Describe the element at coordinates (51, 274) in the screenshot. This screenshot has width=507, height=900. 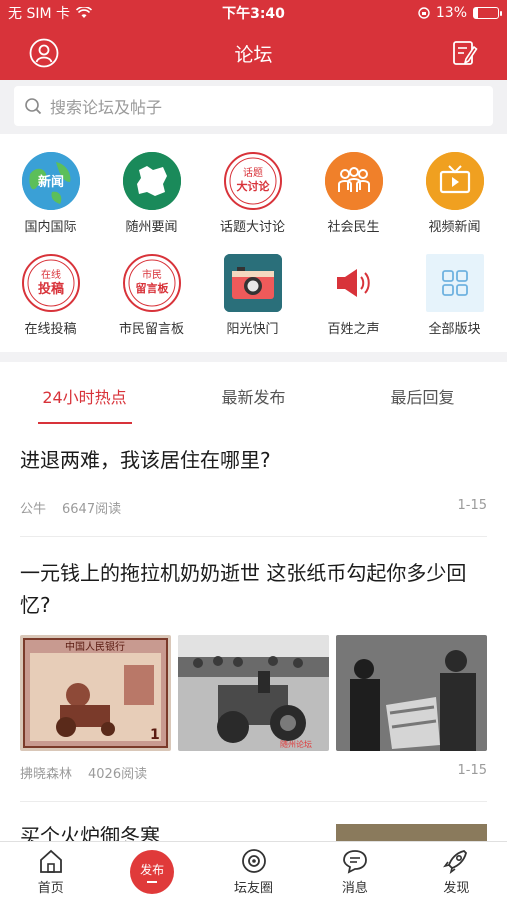
I see `svg-text: 在线` at that location.